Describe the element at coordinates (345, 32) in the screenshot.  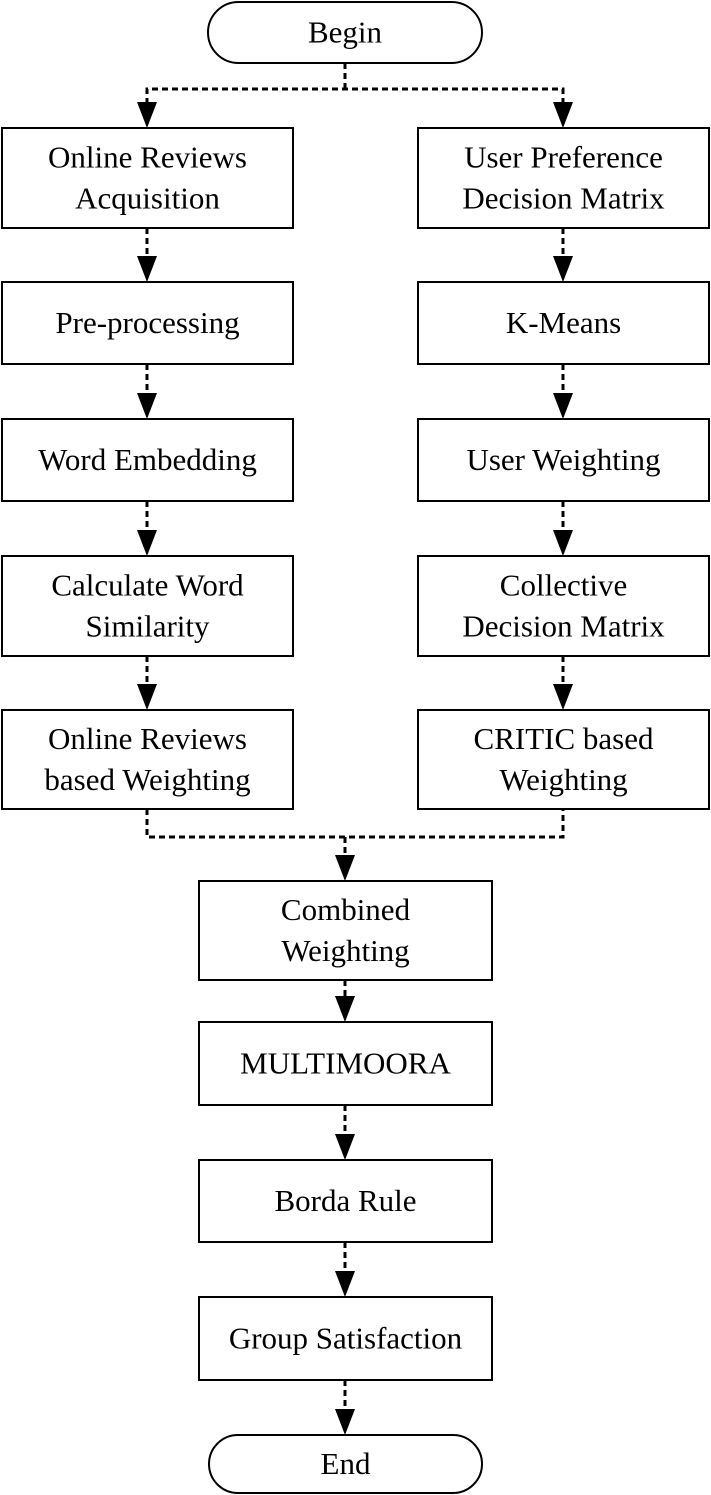
I see `begin-terminal-label: Begin` at that location.